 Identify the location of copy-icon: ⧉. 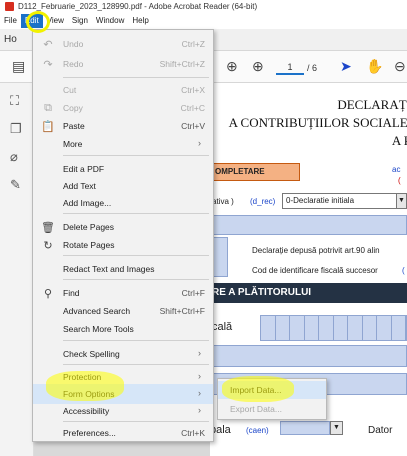
(48, 108).